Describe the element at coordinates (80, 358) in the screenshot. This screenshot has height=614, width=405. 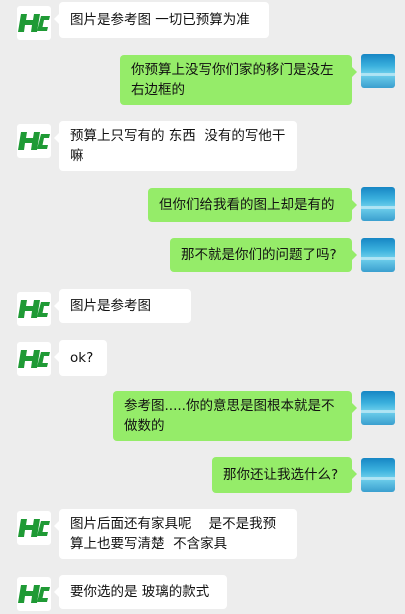
I see `message-bubble: ok?` at that location.